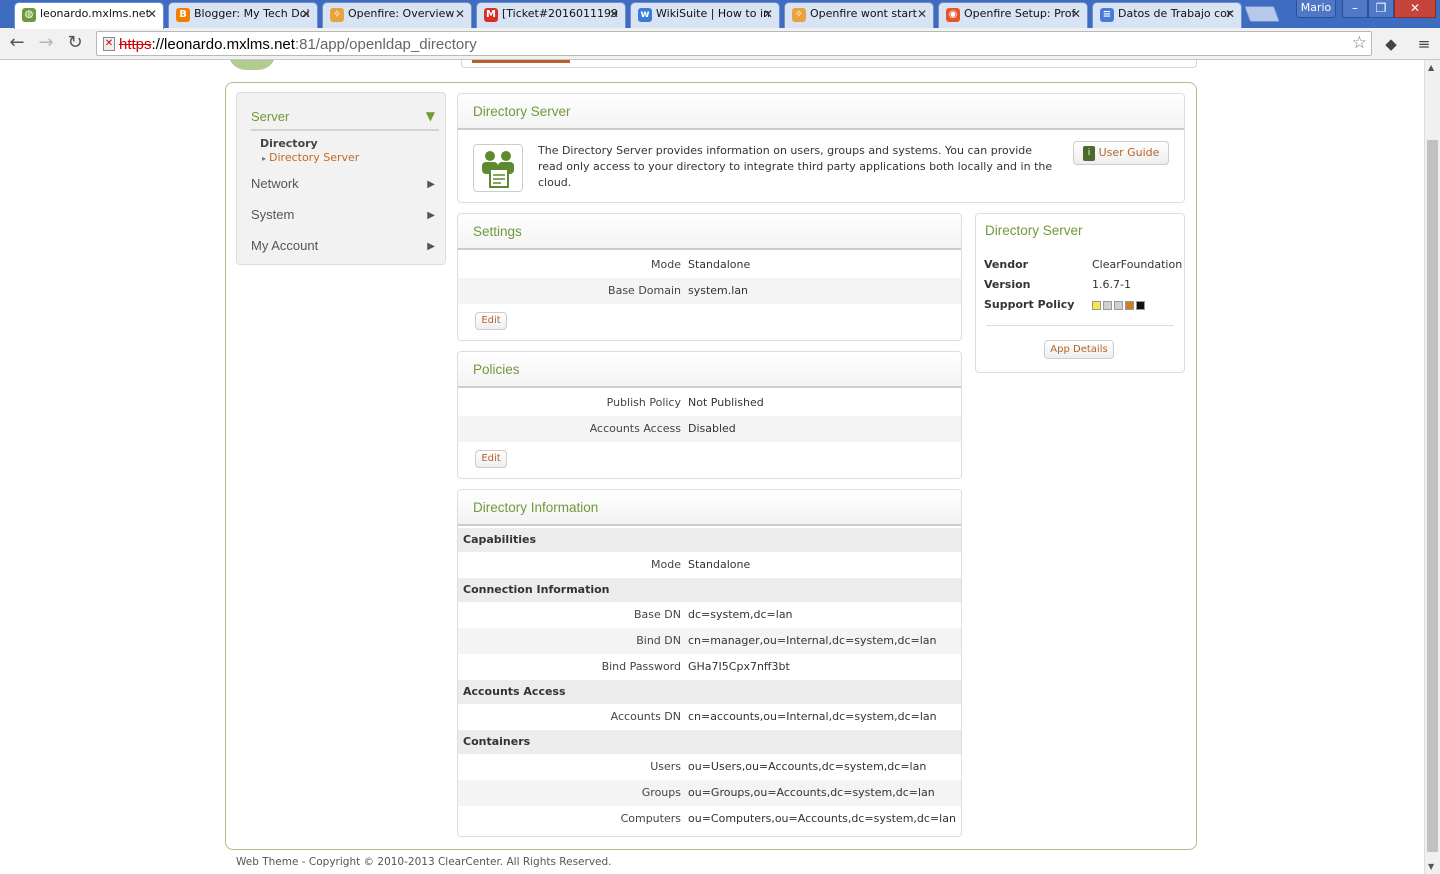 This screenshot has width=1440, height=874. What do you see at coordinates (1119, 304) in the screenshot?
I see `support-policy-swatches` at bounding box center [1119, 304].